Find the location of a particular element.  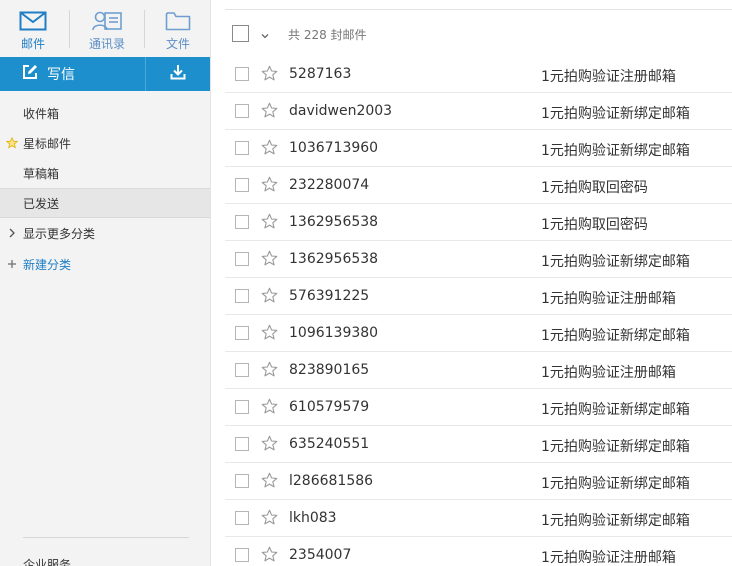

envelope-icon is located at coordinates (33, 21).